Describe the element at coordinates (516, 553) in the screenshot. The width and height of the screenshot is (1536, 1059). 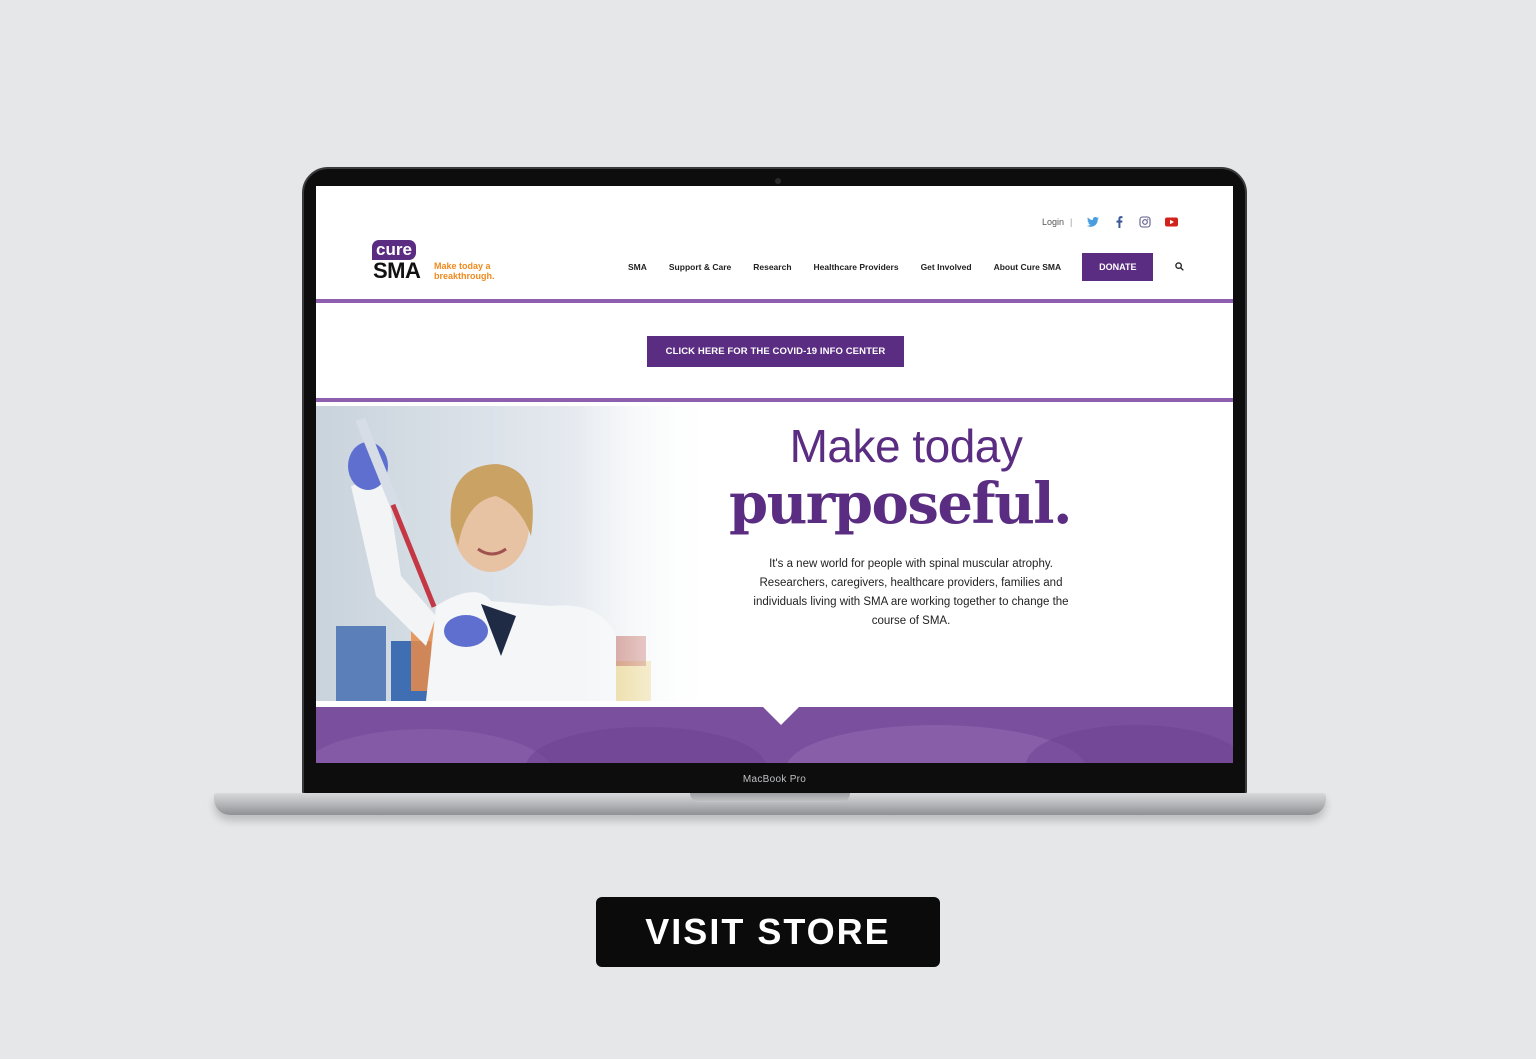
I see `hero-scientist-photo` at that location.